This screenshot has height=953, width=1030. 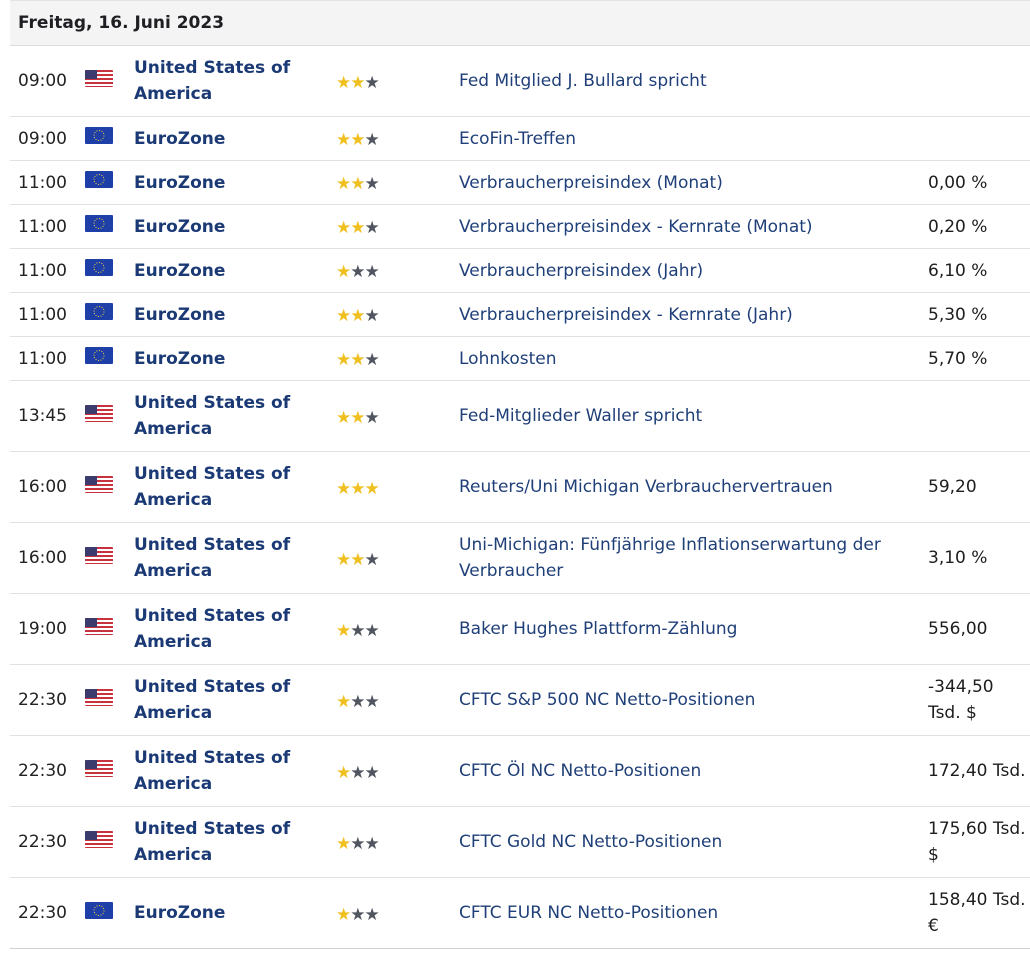 What do you see at coordinates (42, 416) in the screenshot?
I see `event-time: 13:45` at bounding box center [42, 416].